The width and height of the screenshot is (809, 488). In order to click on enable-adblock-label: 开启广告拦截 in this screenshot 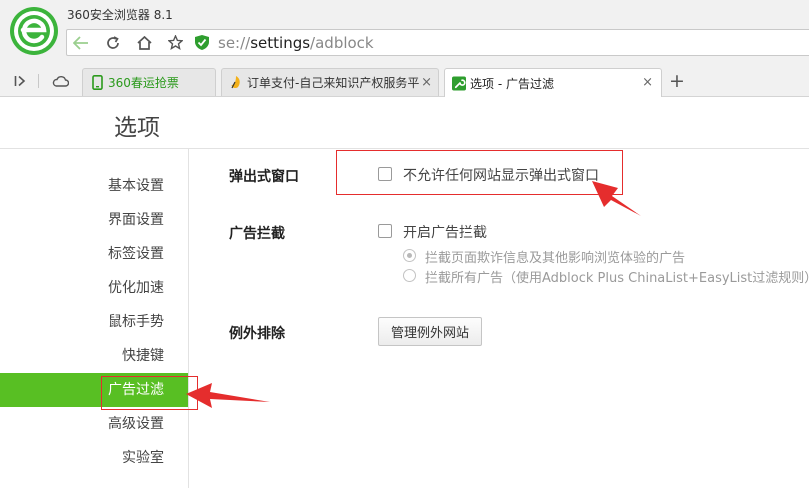, I will do `click(445, 232)`.